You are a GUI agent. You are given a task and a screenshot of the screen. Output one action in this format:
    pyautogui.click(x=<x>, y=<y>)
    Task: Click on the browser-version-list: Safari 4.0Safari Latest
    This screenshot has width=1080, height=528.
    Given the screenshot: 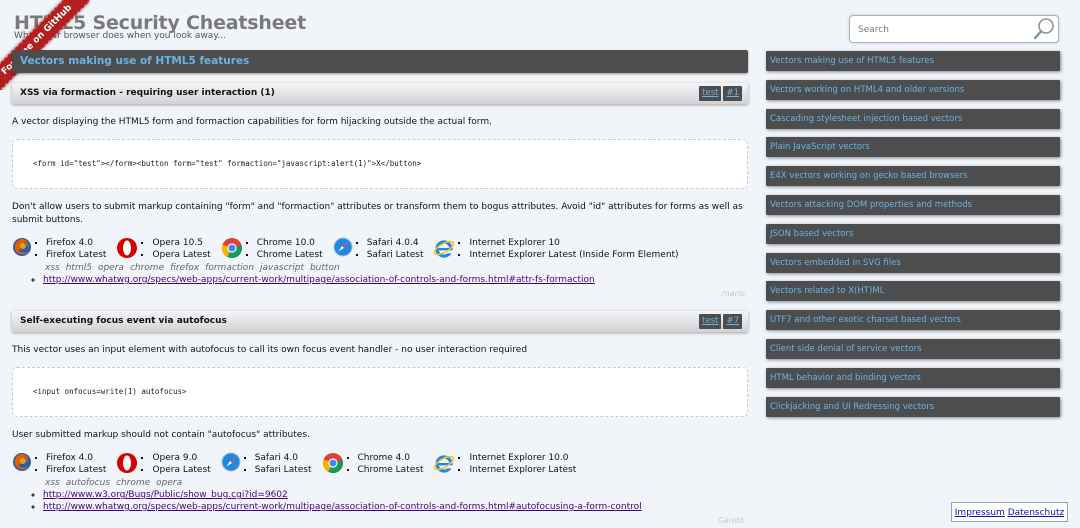 What is the action you would take?
    pyautogui.click(x=278, y=464)
    